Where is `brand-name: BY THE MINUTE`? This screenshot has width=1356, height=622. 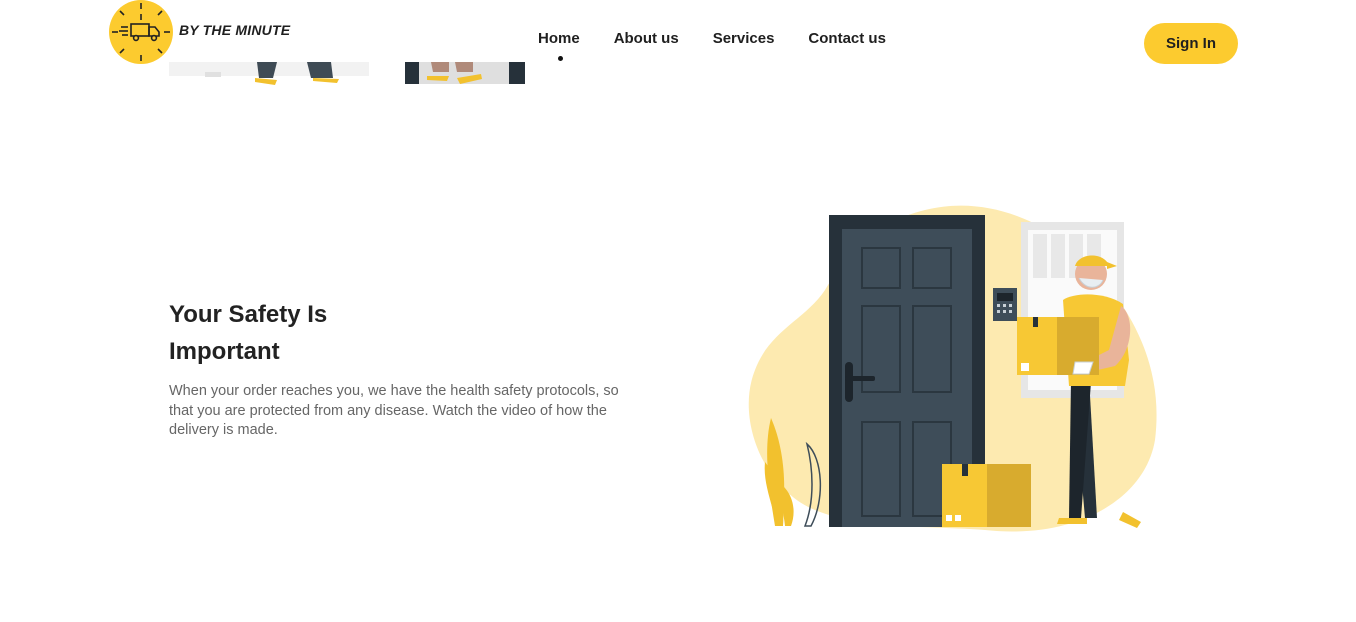 brand-name: BY THE MINUTE is located at coordinates (235, 30).